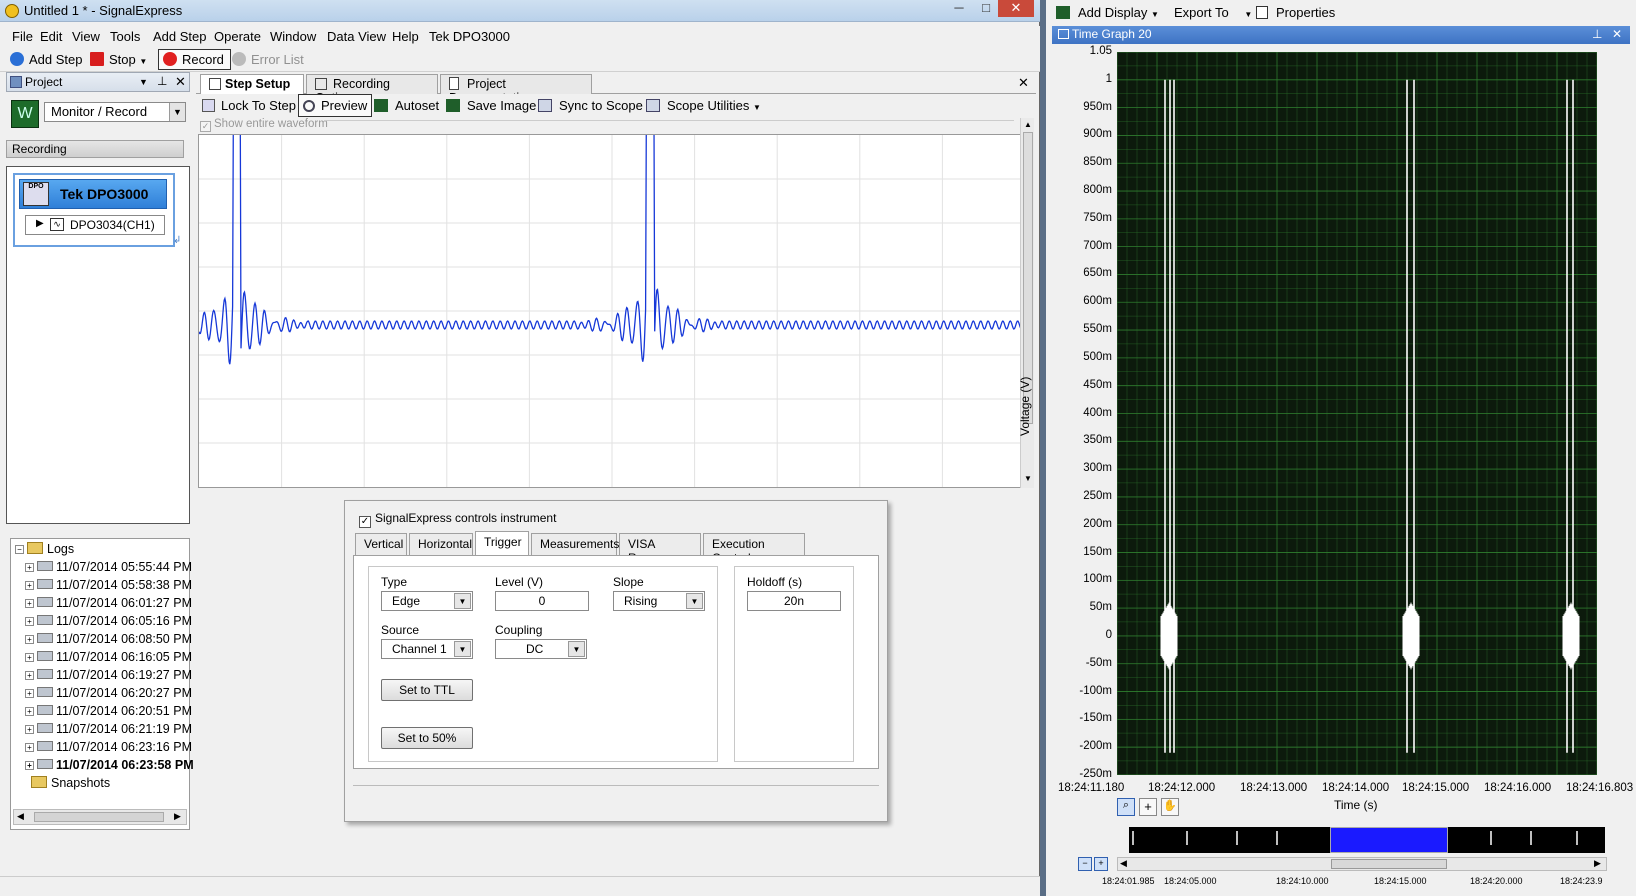 The image size is (1636, 896). Describe the element at coordinates (93, 194) in the screenshot. I see `device-header: DPO Tek DPO3000` at that location.